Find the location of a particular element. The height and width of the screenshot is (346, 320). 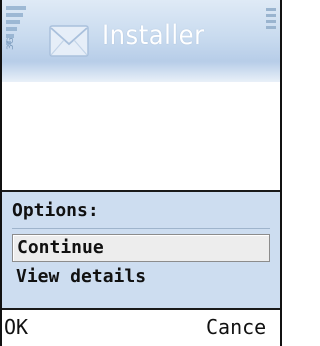

app-title: Installer is located at coordinates (153, 35).